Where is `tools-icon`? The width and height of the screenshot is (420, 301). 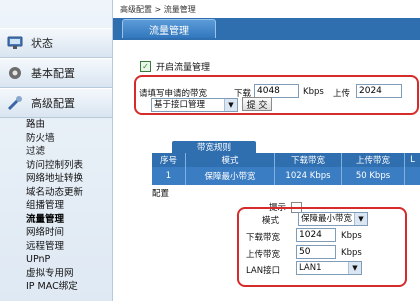 tools-icon is located at coordinates (15, 103).